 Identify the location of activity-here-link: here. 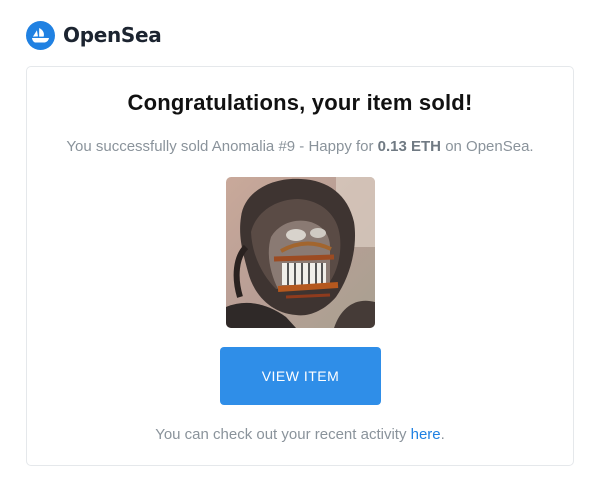
(426, 434).